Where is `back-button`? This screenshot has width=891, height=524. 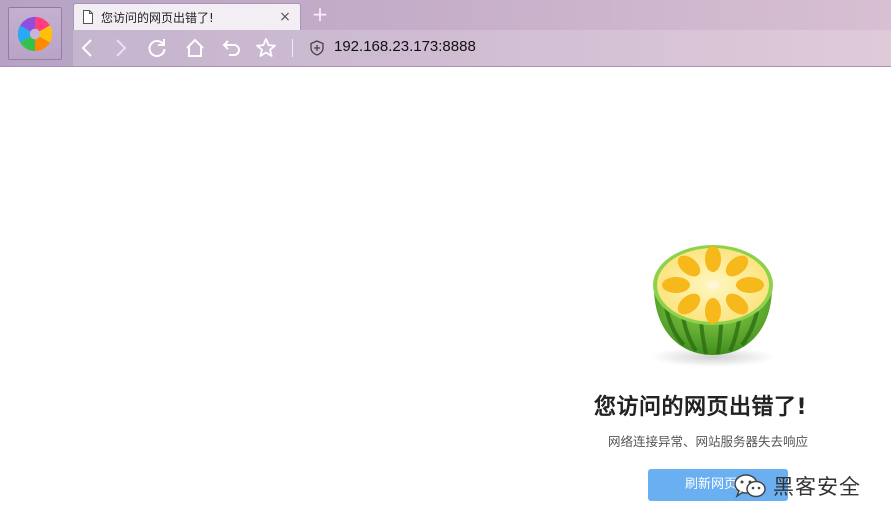 back-button is located at coordinates (88, 48).